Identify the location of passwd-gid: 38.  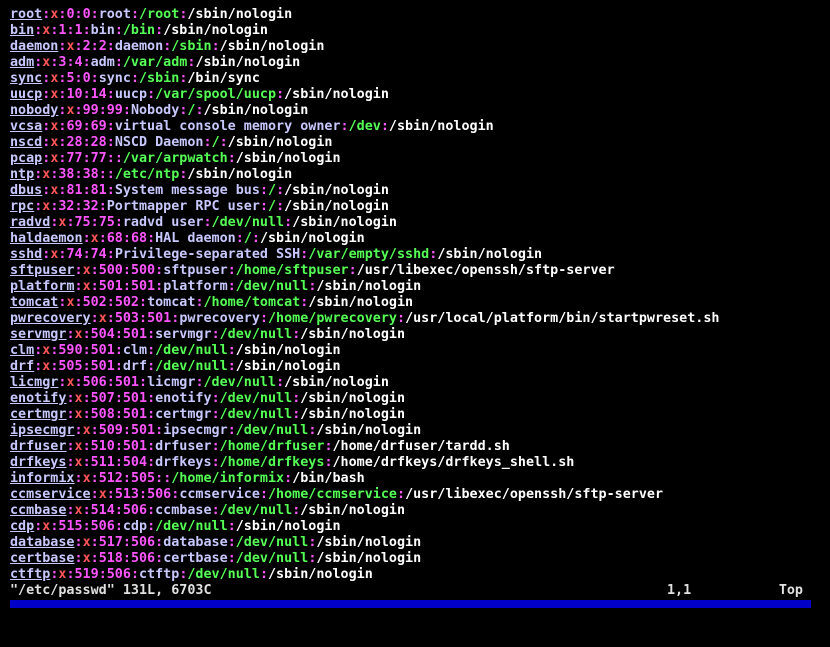
(90, 174).